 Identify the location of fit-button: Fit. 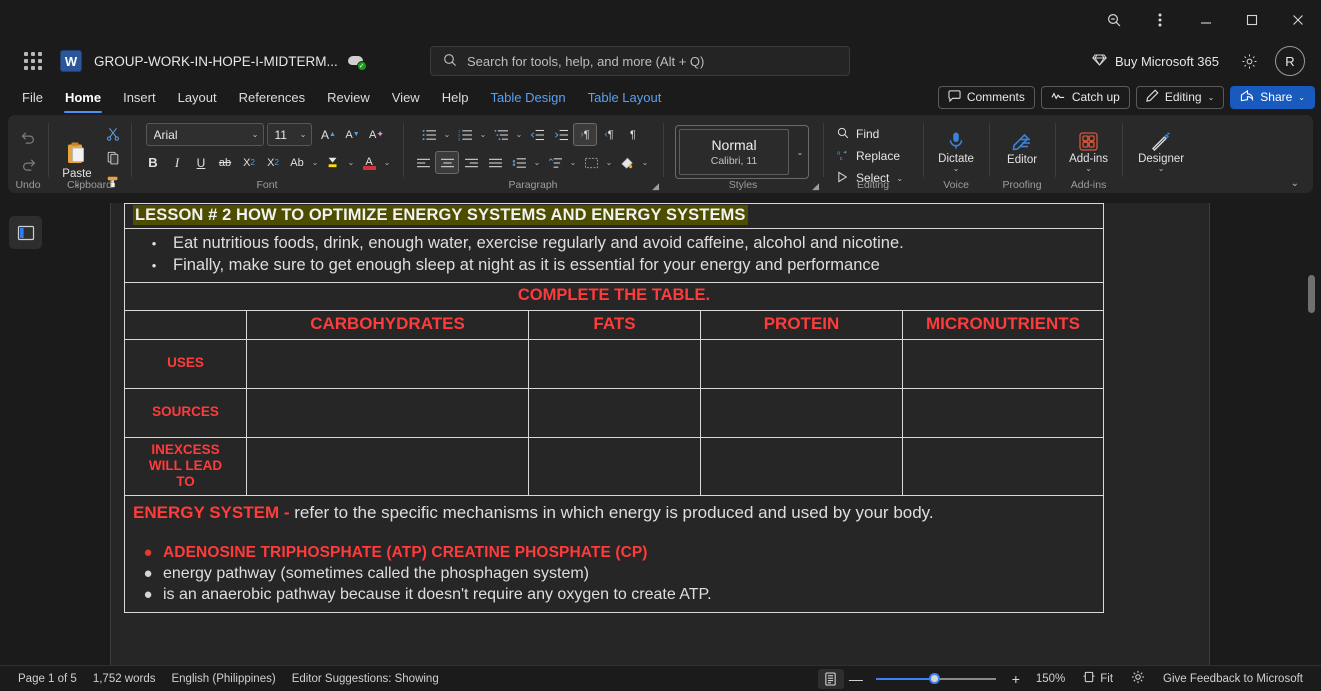
(1098, 678).